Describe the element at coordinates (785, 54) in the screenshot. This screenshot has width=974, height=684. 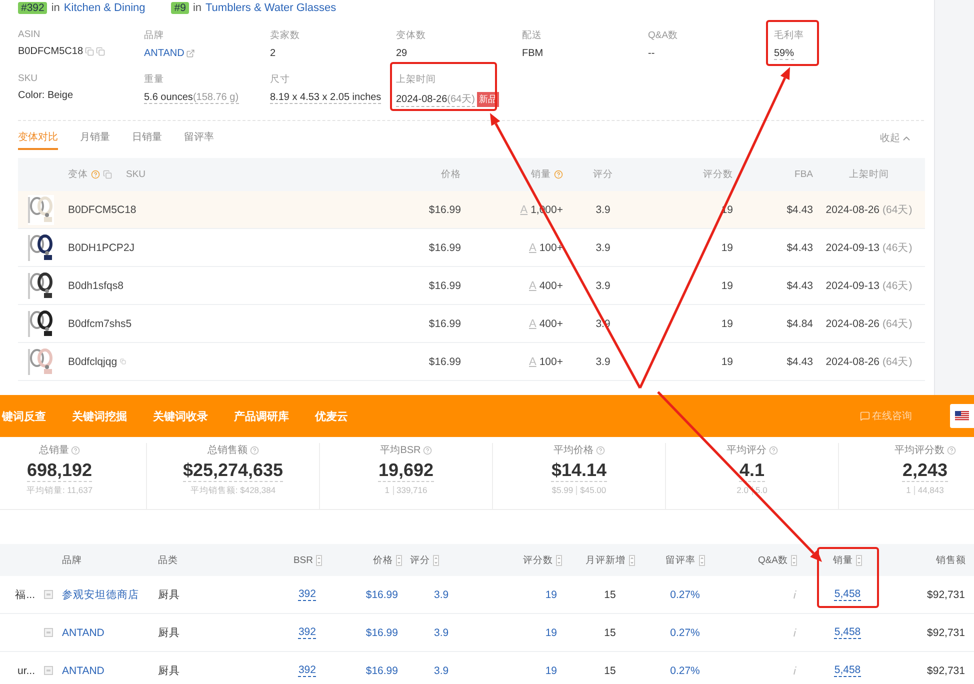
I see `field-value: 59%` at that location.